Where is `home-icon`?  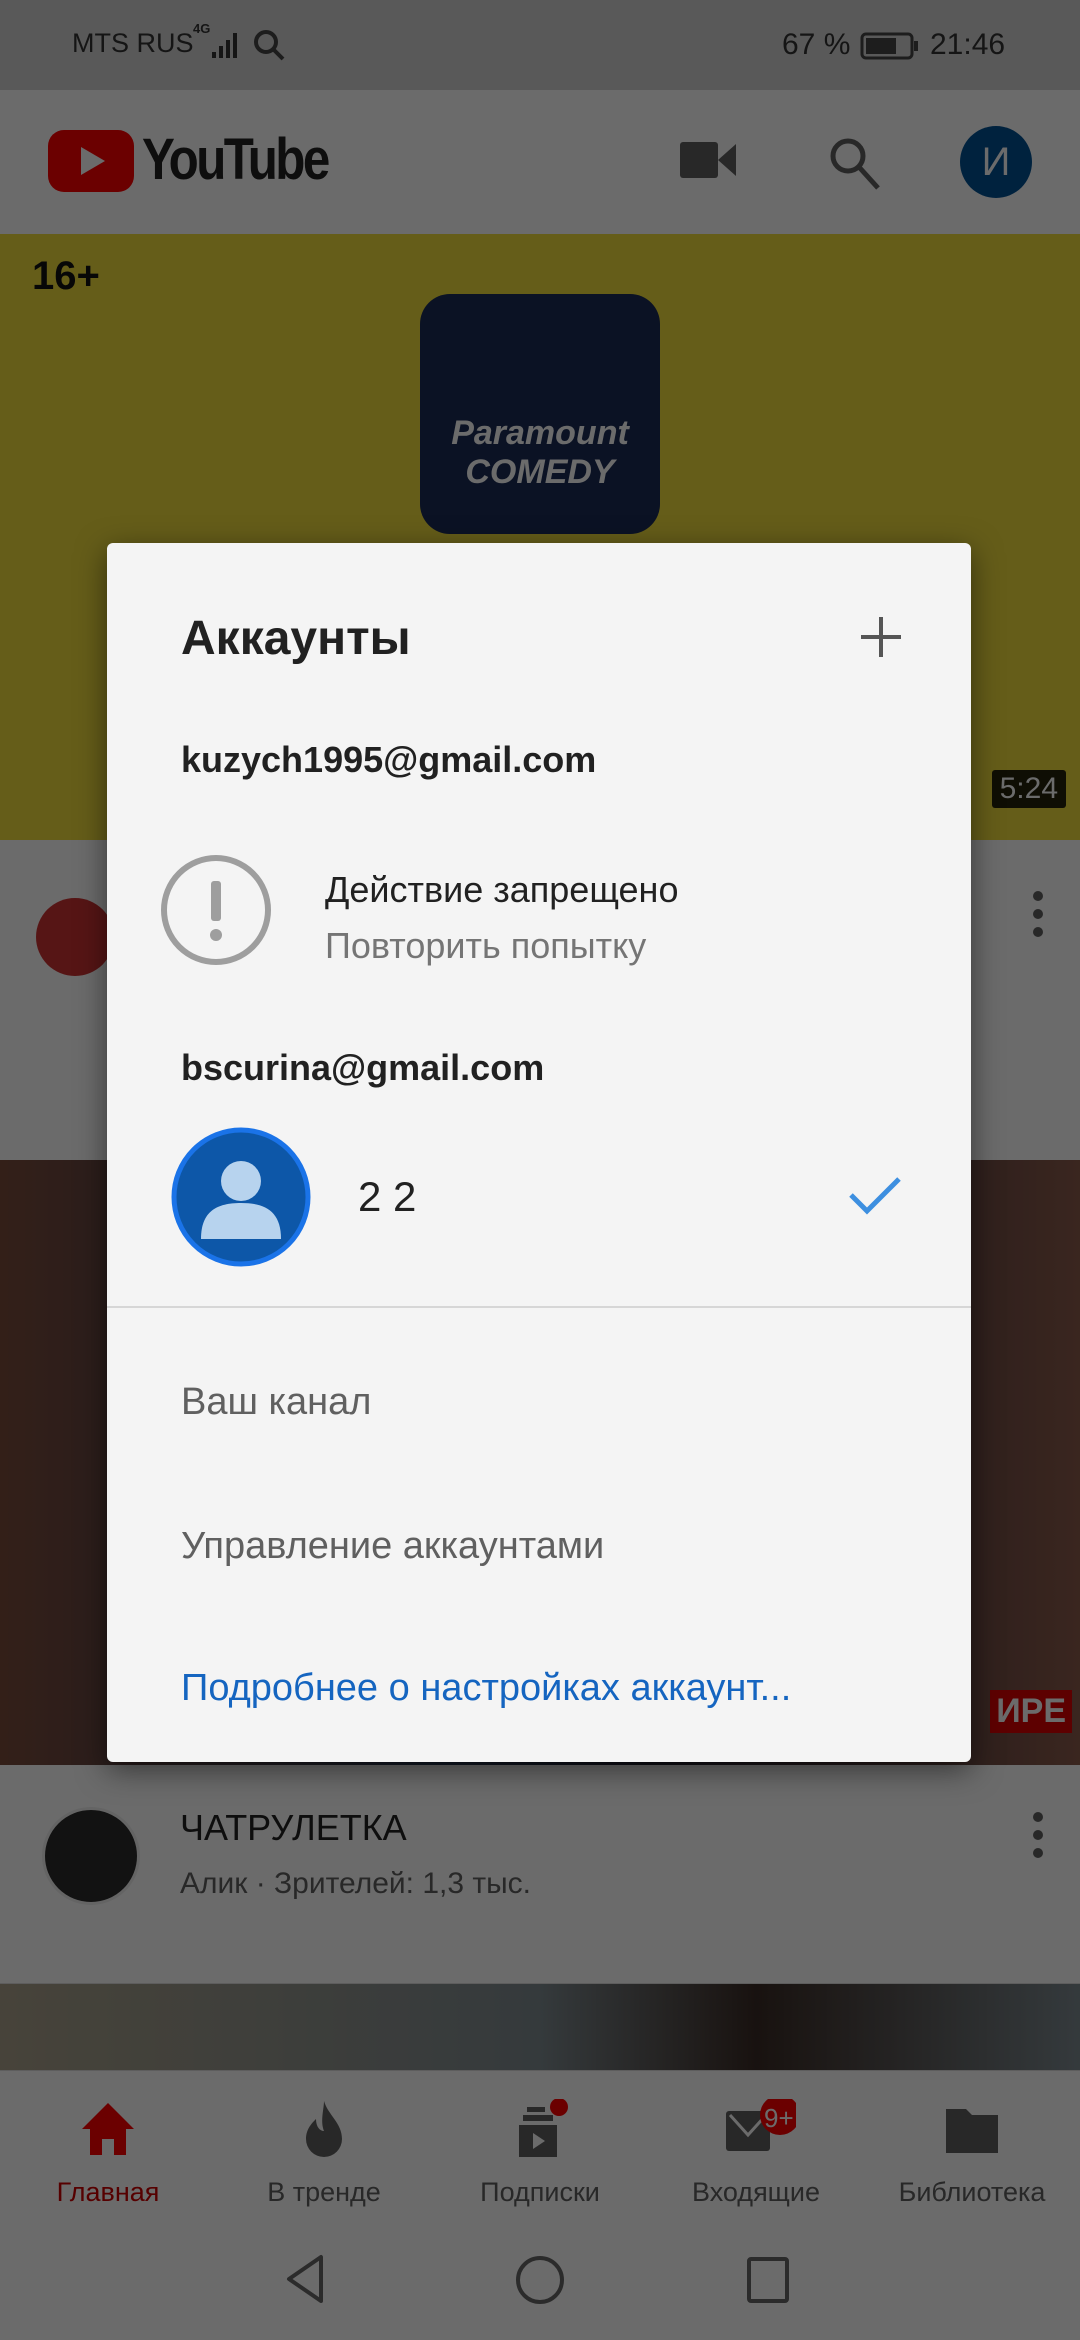
home-icon is located at coordinates (108, 2129).